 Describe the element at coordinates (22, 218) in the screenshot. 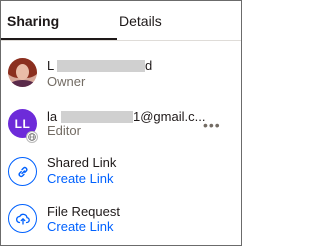

I see `upload-icon` at that location.